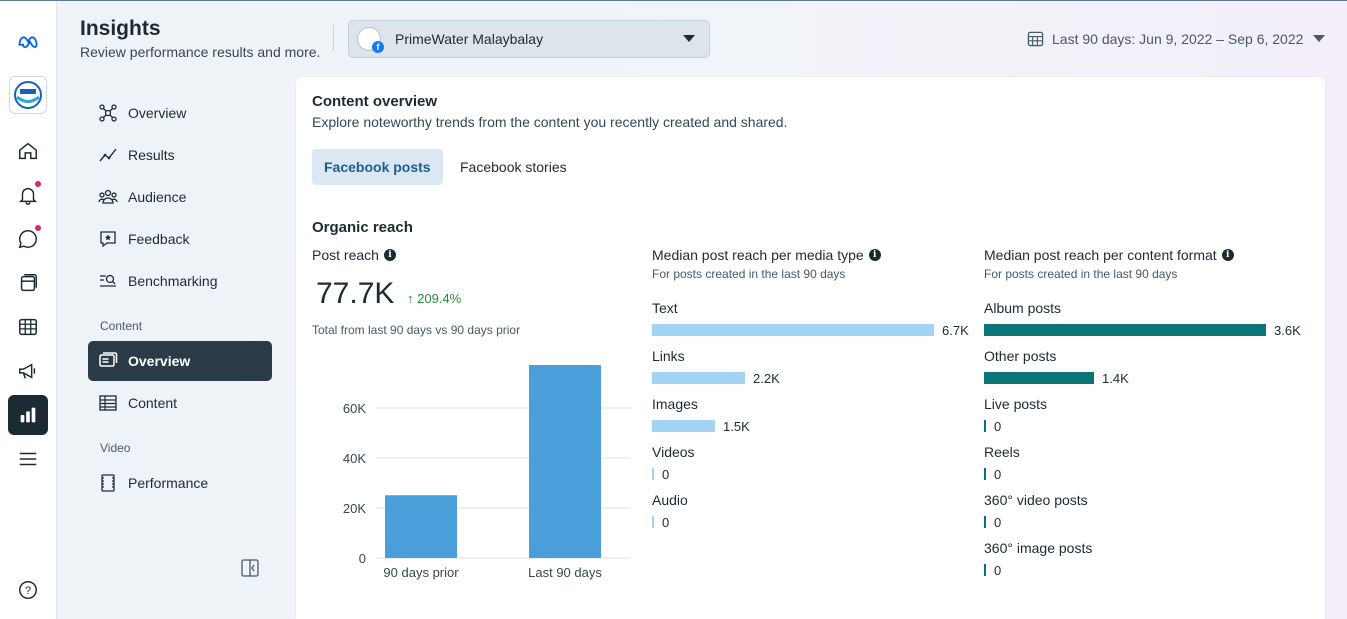  Describe the element at coordinates (665, 308) in the screenshot. I see `bar-row-label: Text` at that location.